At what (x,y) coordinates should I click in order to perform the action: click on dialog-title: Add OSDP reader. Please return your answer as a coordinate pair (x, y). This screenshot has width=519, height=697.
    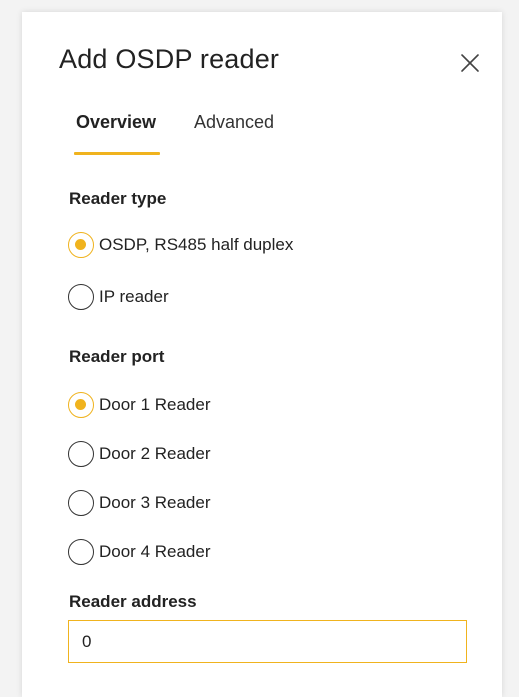
    Looking at the image, I should click on (169, 59).